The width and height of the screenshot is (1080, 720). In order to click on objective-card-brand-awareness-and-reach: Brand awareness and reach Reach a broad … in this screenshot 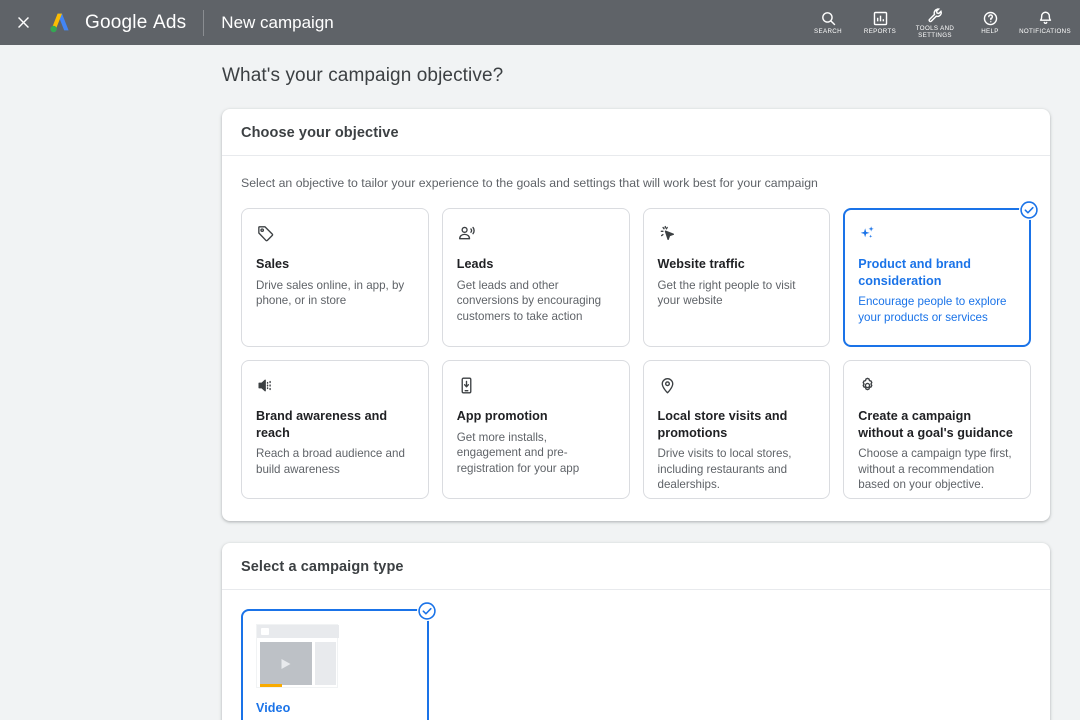, I will do `click(335, 429)`.